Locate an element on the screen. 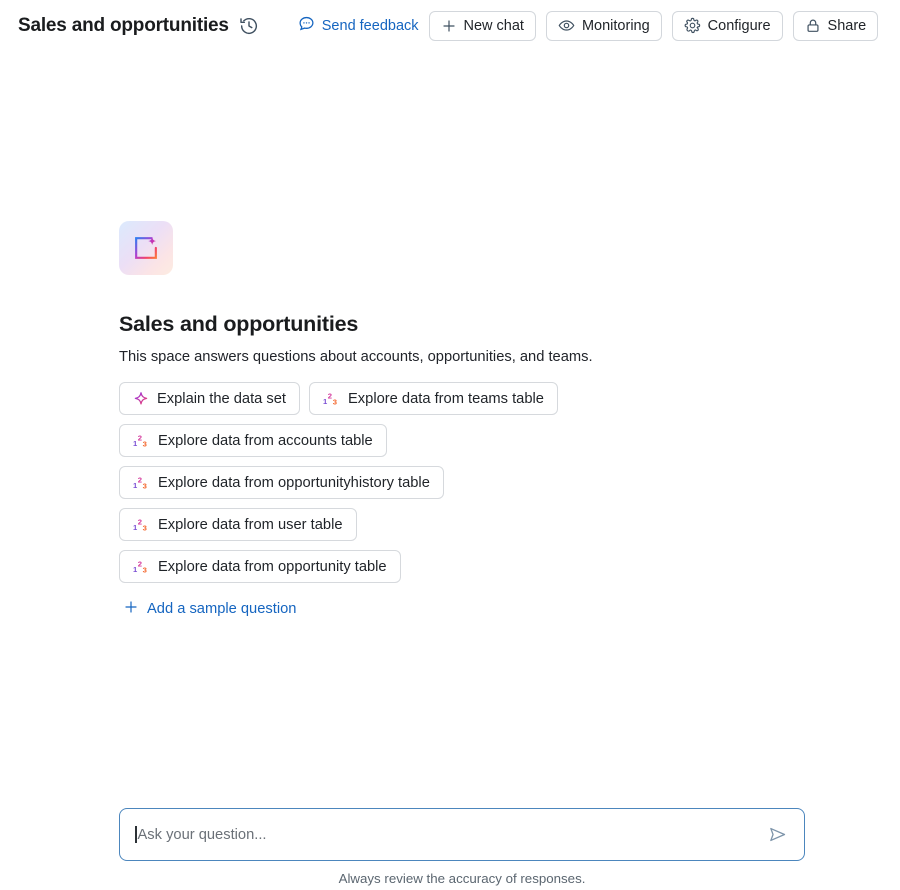  space-title: Sales and opportunities is located at coordinates (239, 324).